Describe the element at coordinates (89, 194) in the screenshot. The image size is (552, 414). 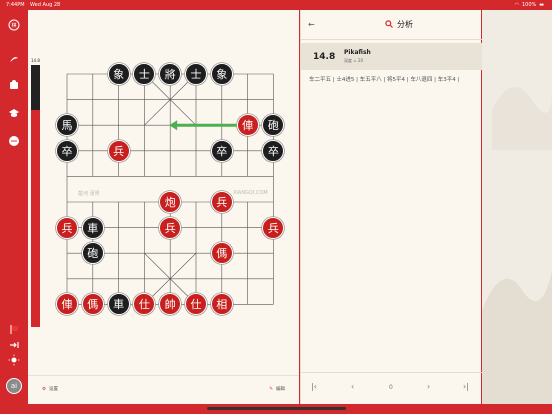
I see `river-watermark-left: 楚河 漢界` at that location.